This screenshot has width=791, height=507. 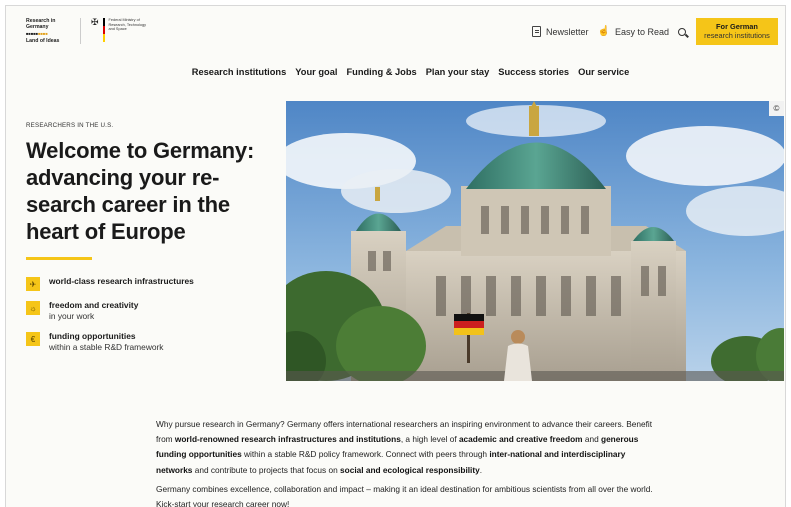 I want to click on accent-divider, so click(x=59, y=258).